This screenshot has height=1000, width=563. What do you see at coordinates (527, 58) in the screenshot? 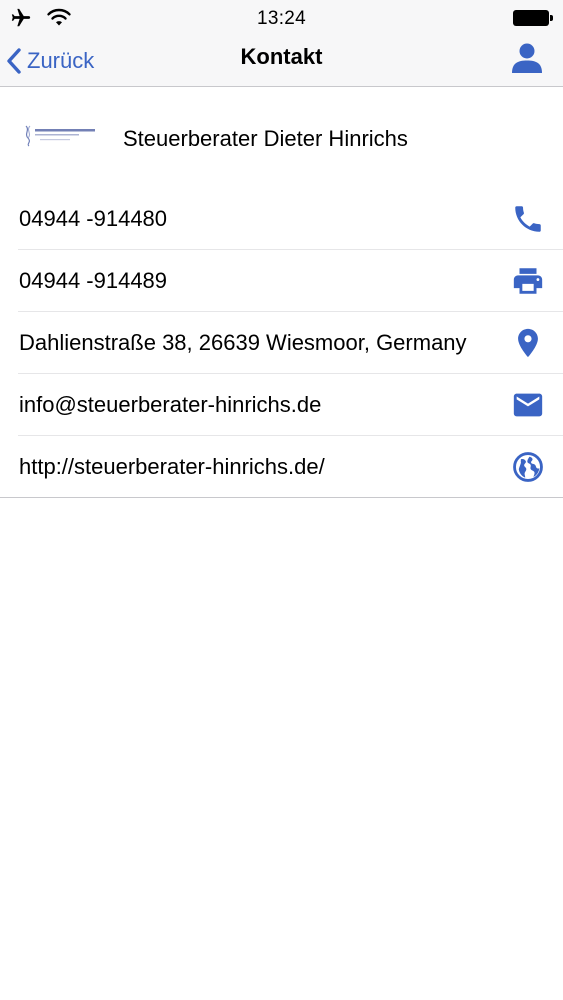
I see `person-icon` at bounding box center [527, 58].